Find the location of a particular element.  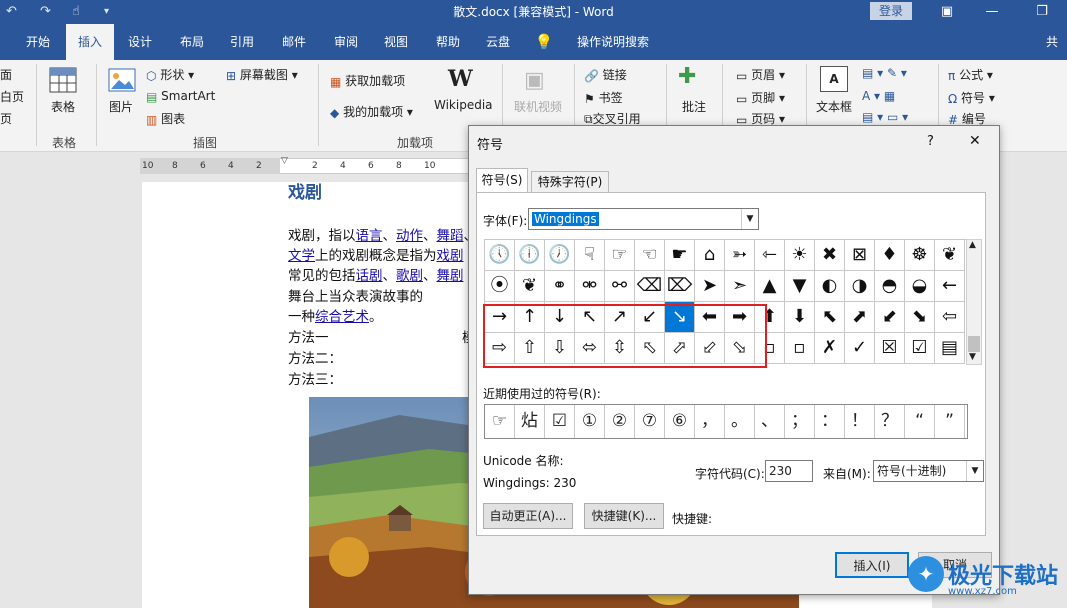

link-dance: 舞蹈 is located at coordinates (450, 236).